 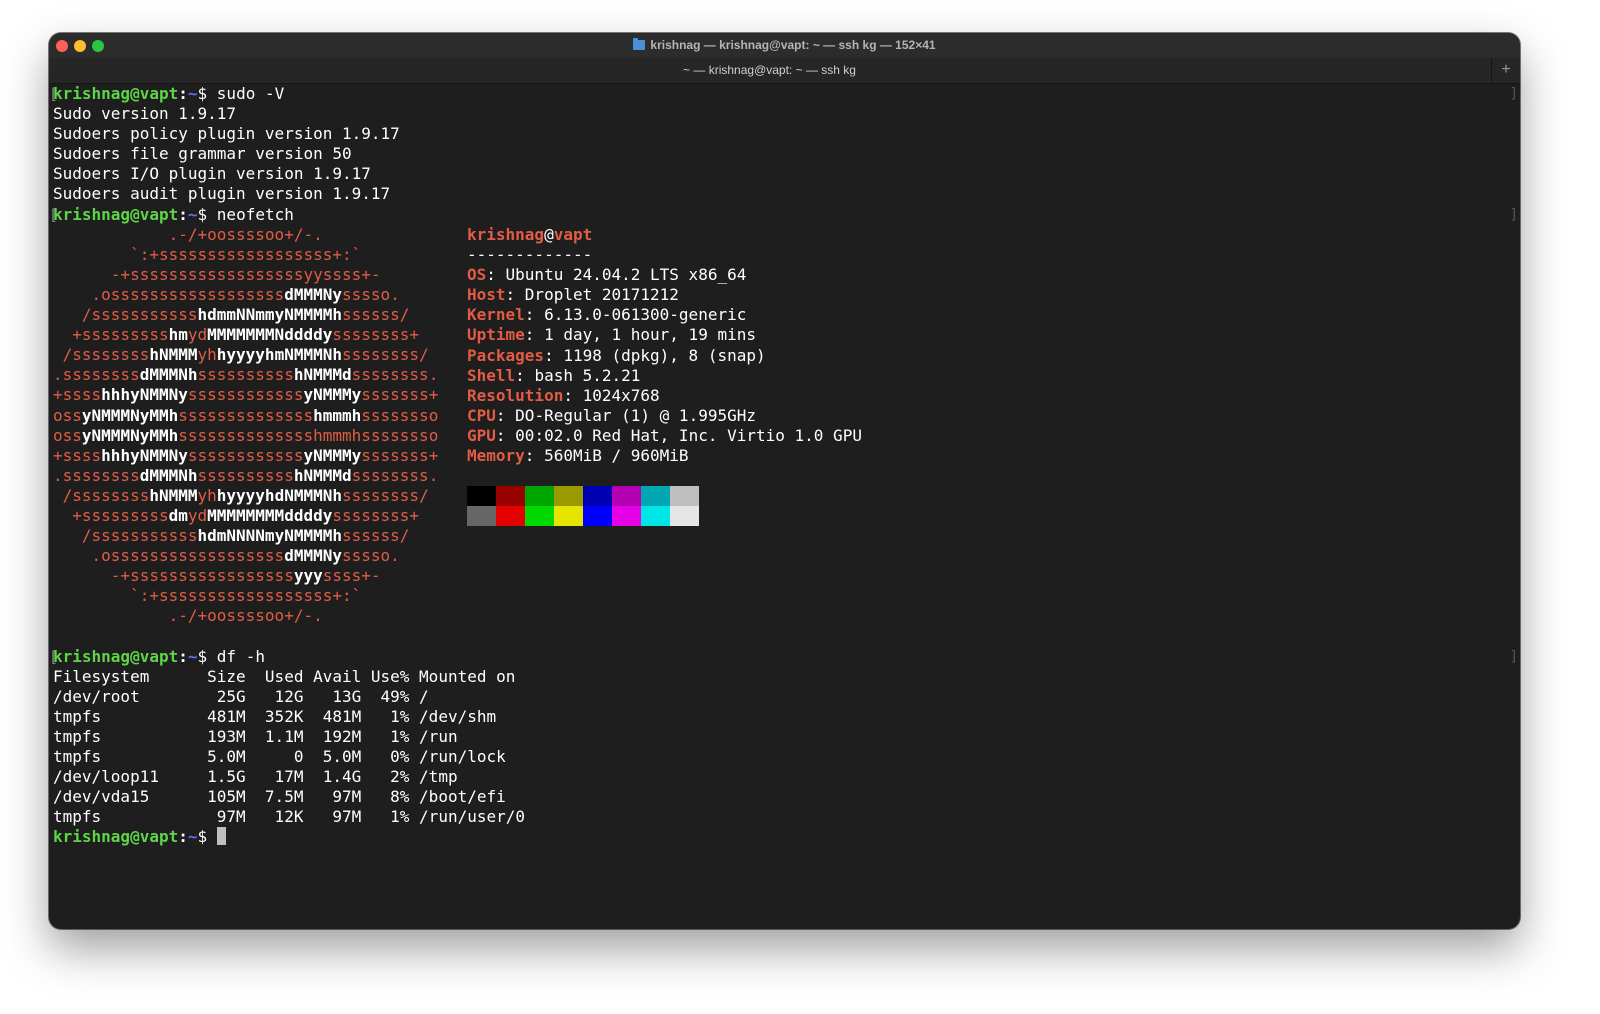 I want to click on ascii-logo-segment: ssssssss+, so click(x=376, y=515).